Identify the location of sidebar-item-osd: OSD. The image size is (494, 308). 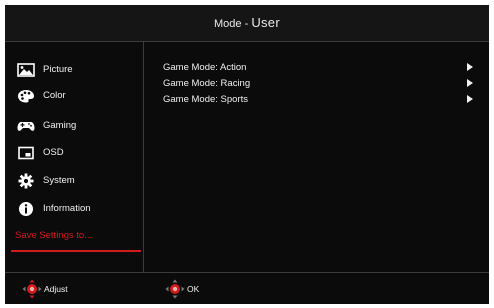
(74, 152).